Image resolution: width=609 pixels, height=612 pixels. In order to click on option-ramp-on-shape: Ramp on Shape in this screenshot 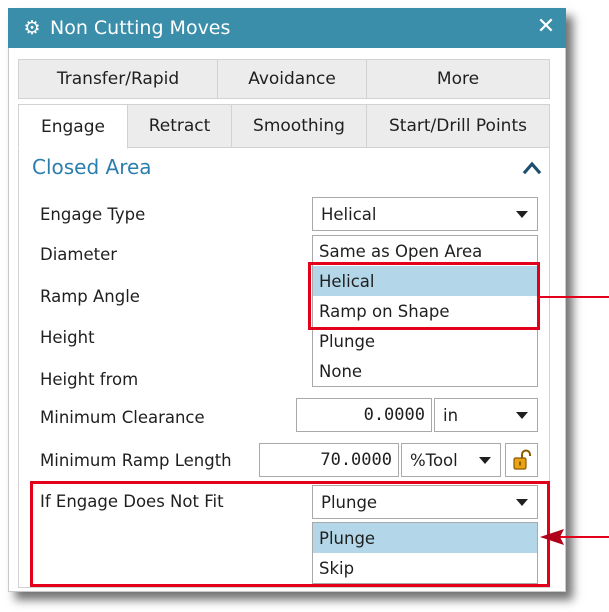, I will do `click(425, 311)`.